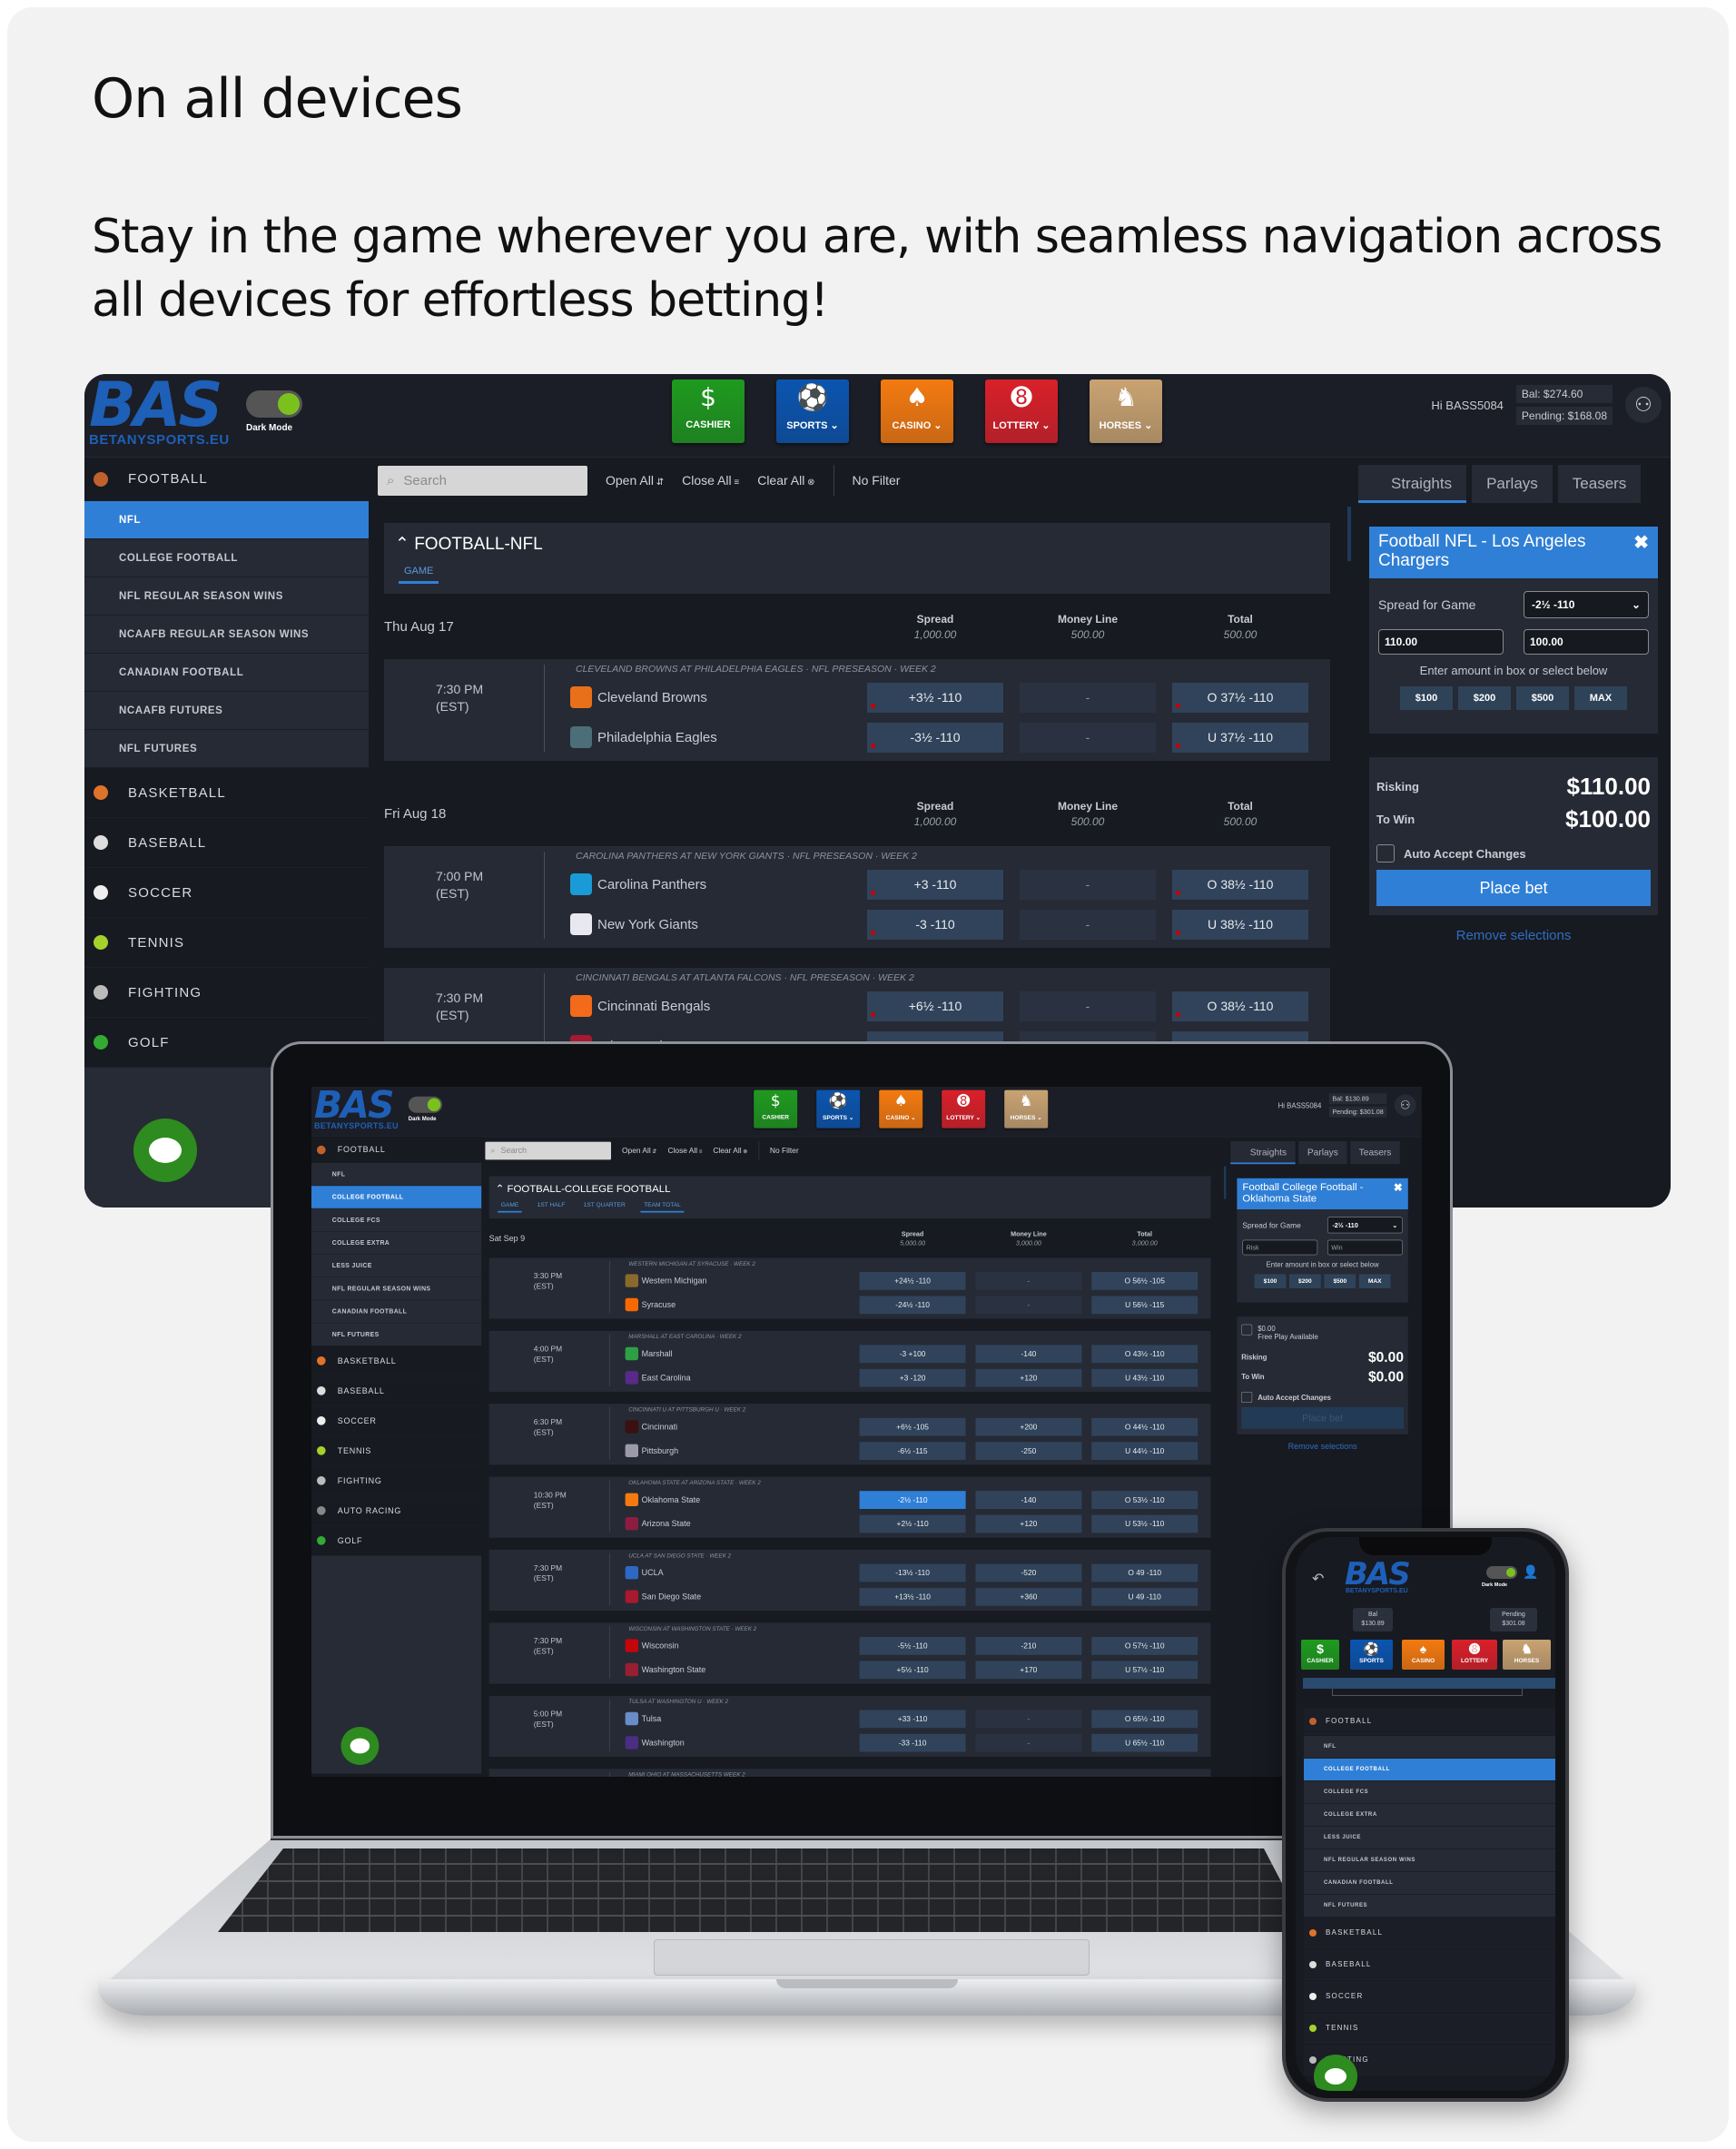 This screenshot has width=1736, height=2149. What do you see at coordinates (1028, 1377) in the screenshot?
I see `moneyline-odds-button: +120` at bounding box center [1028, 1377].